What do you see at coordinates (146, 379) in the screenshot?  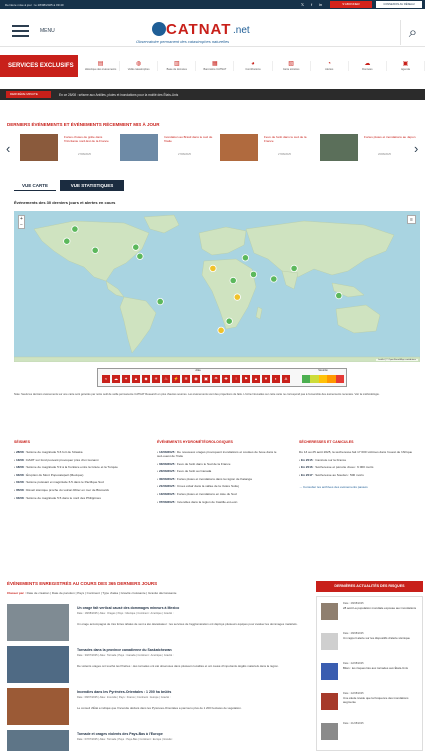 I see `hazard-legend-icon: ◆` at bounding box center [146, 379].